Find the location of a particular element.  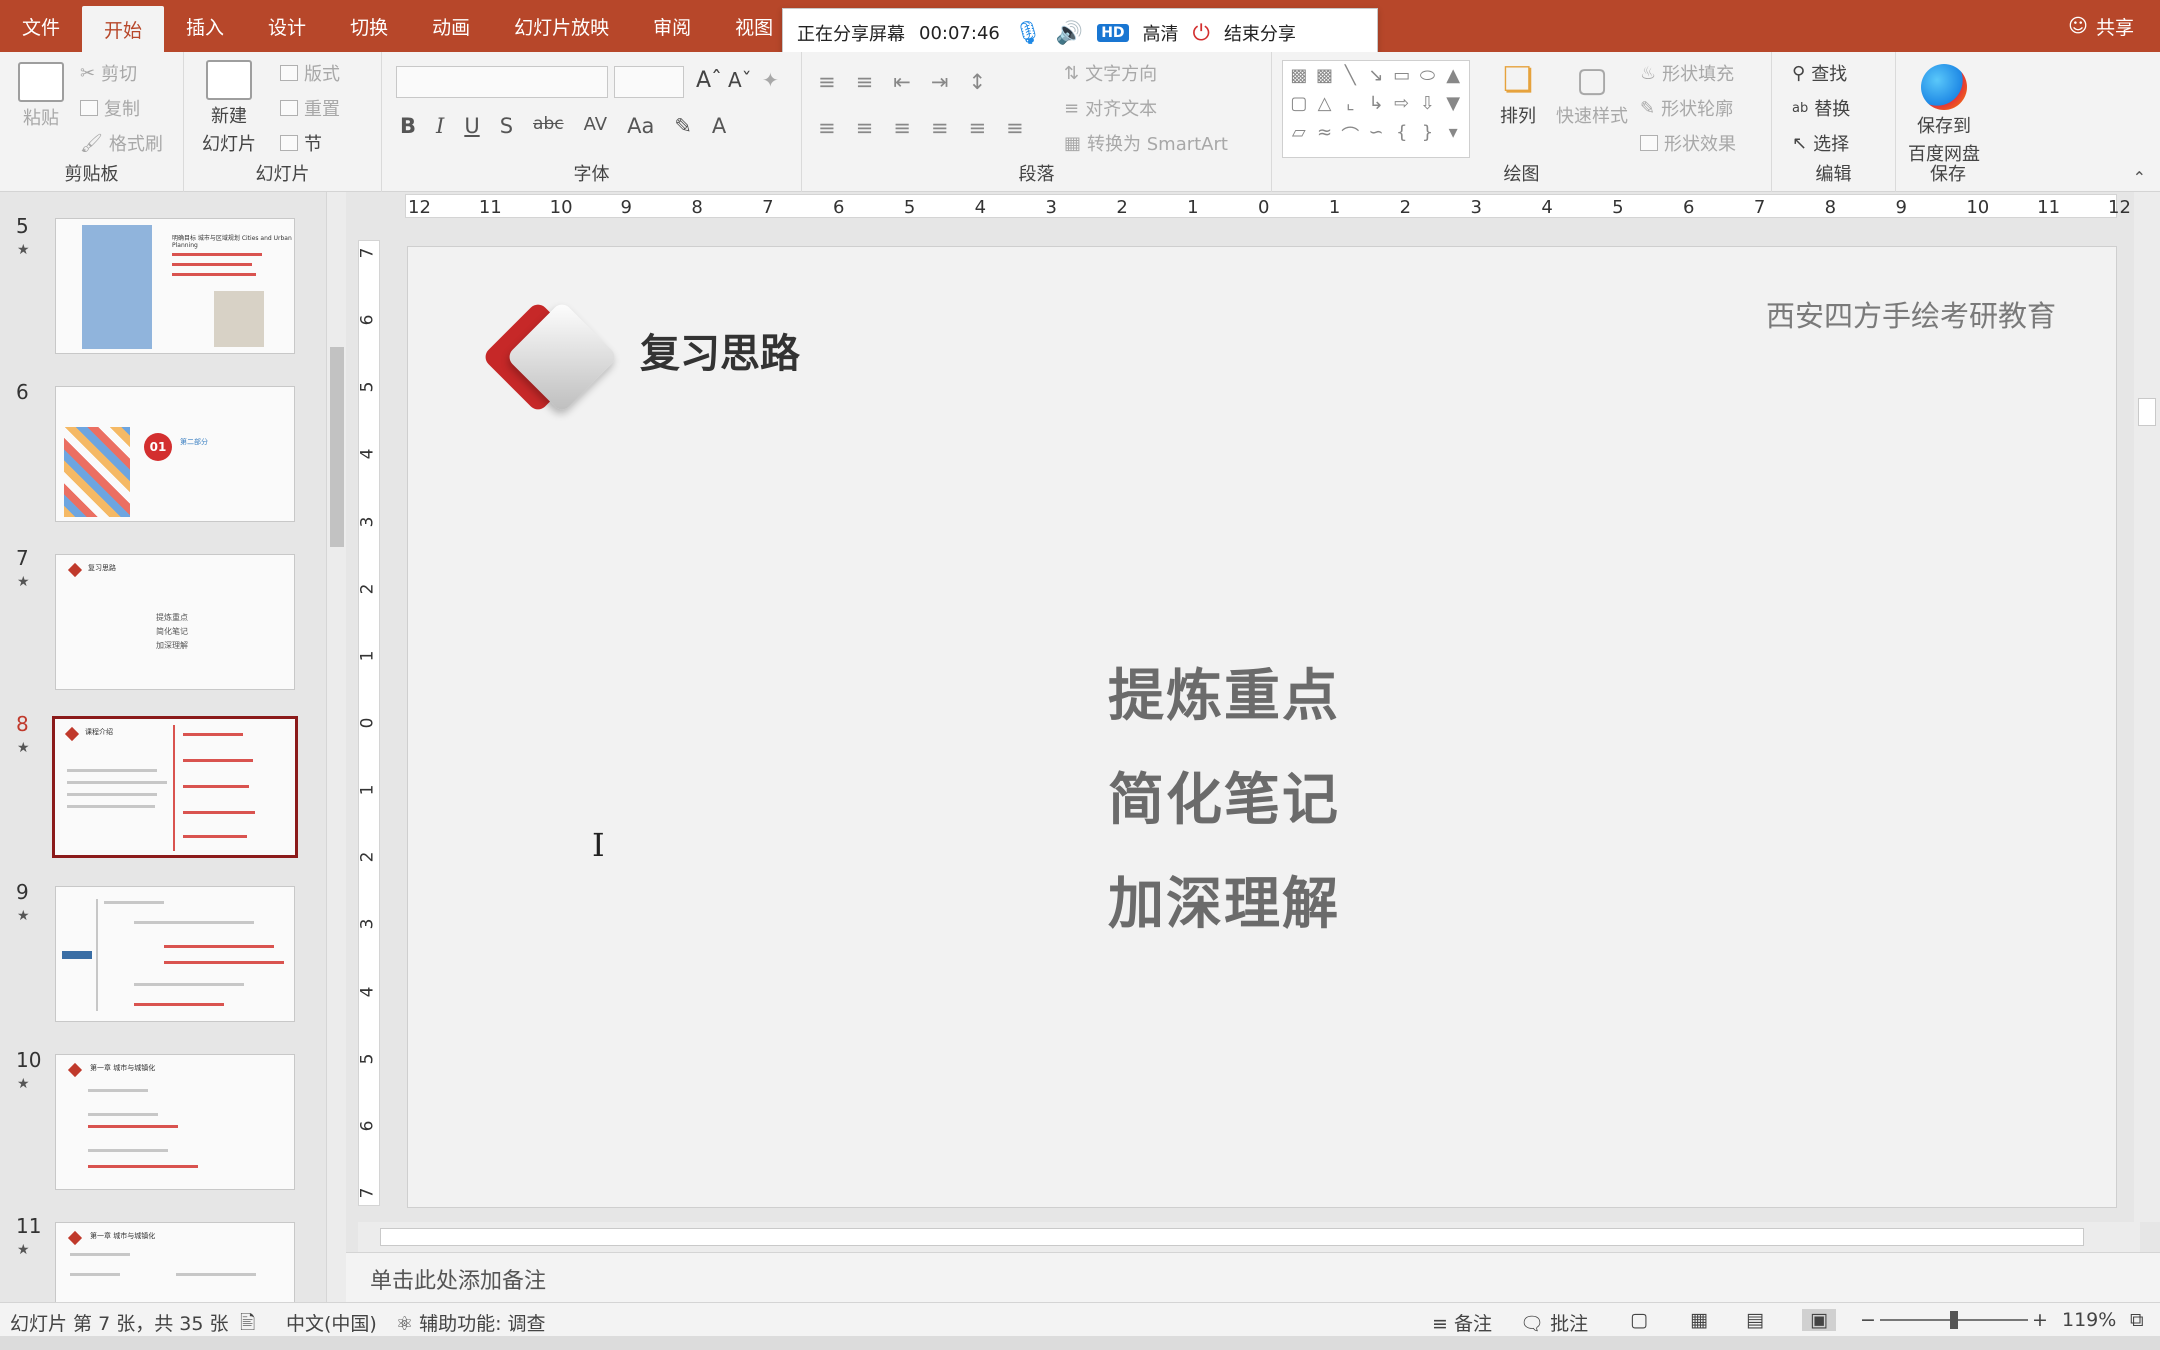

speaker-icon: 🔊 is located at coordinates (1069, 33).